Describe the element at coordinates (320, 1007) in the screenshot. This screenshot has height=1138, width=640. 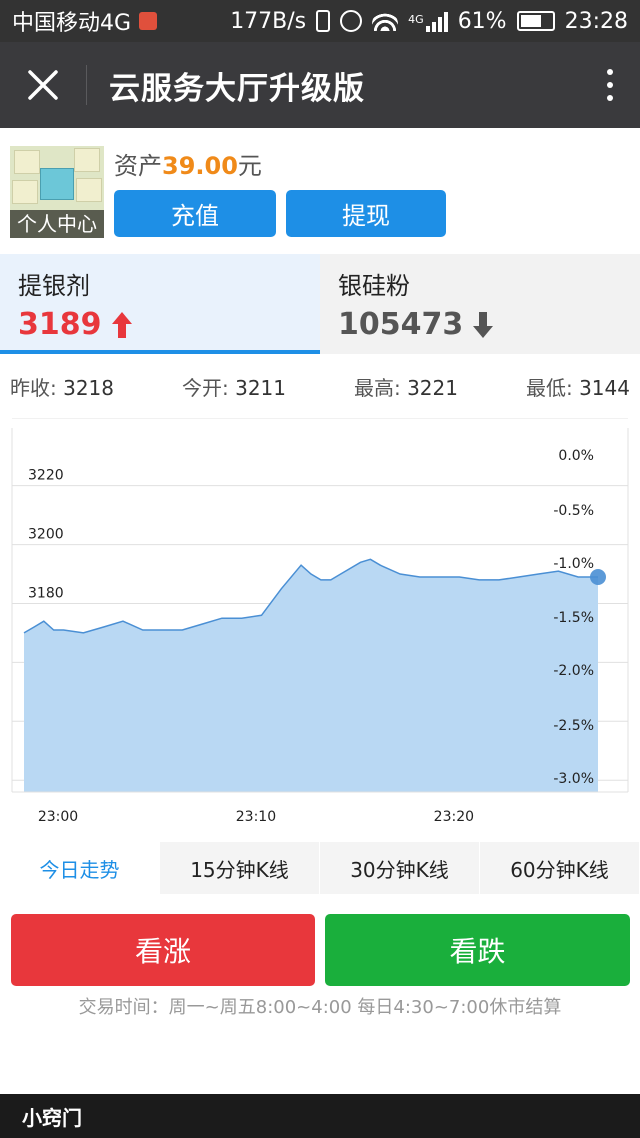
I see `trading-hours-note: 交易时间：周一~周五8:00~4:00 每日4:30~7:00休市结算` at that location.